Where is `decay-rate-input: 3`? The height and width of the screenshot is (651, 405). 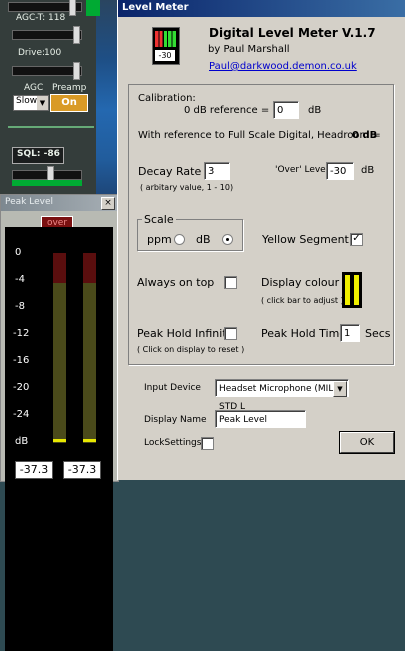 decay-rate-input: 3 is located at coordinates (217, 171).